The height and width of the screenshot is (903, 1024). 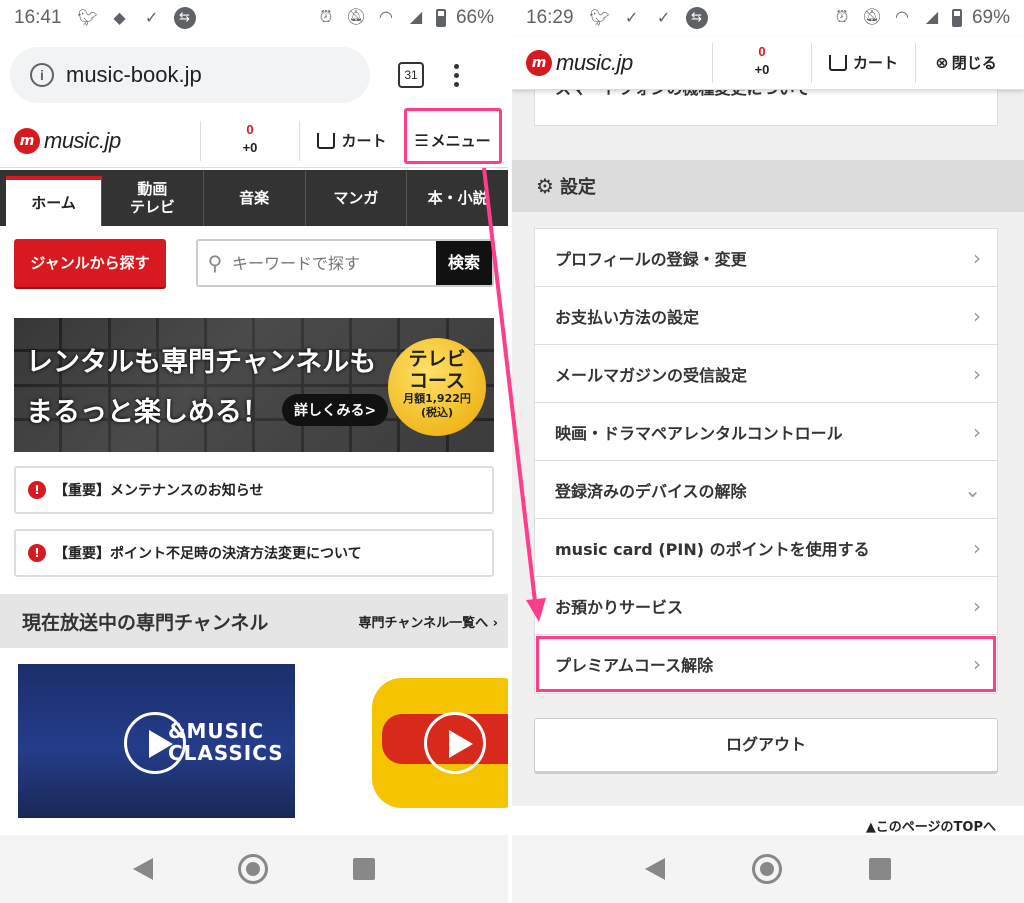 I want to click on channel-list-link: 専門チャンネル一覧へ ›, so click(x=428, y=621).